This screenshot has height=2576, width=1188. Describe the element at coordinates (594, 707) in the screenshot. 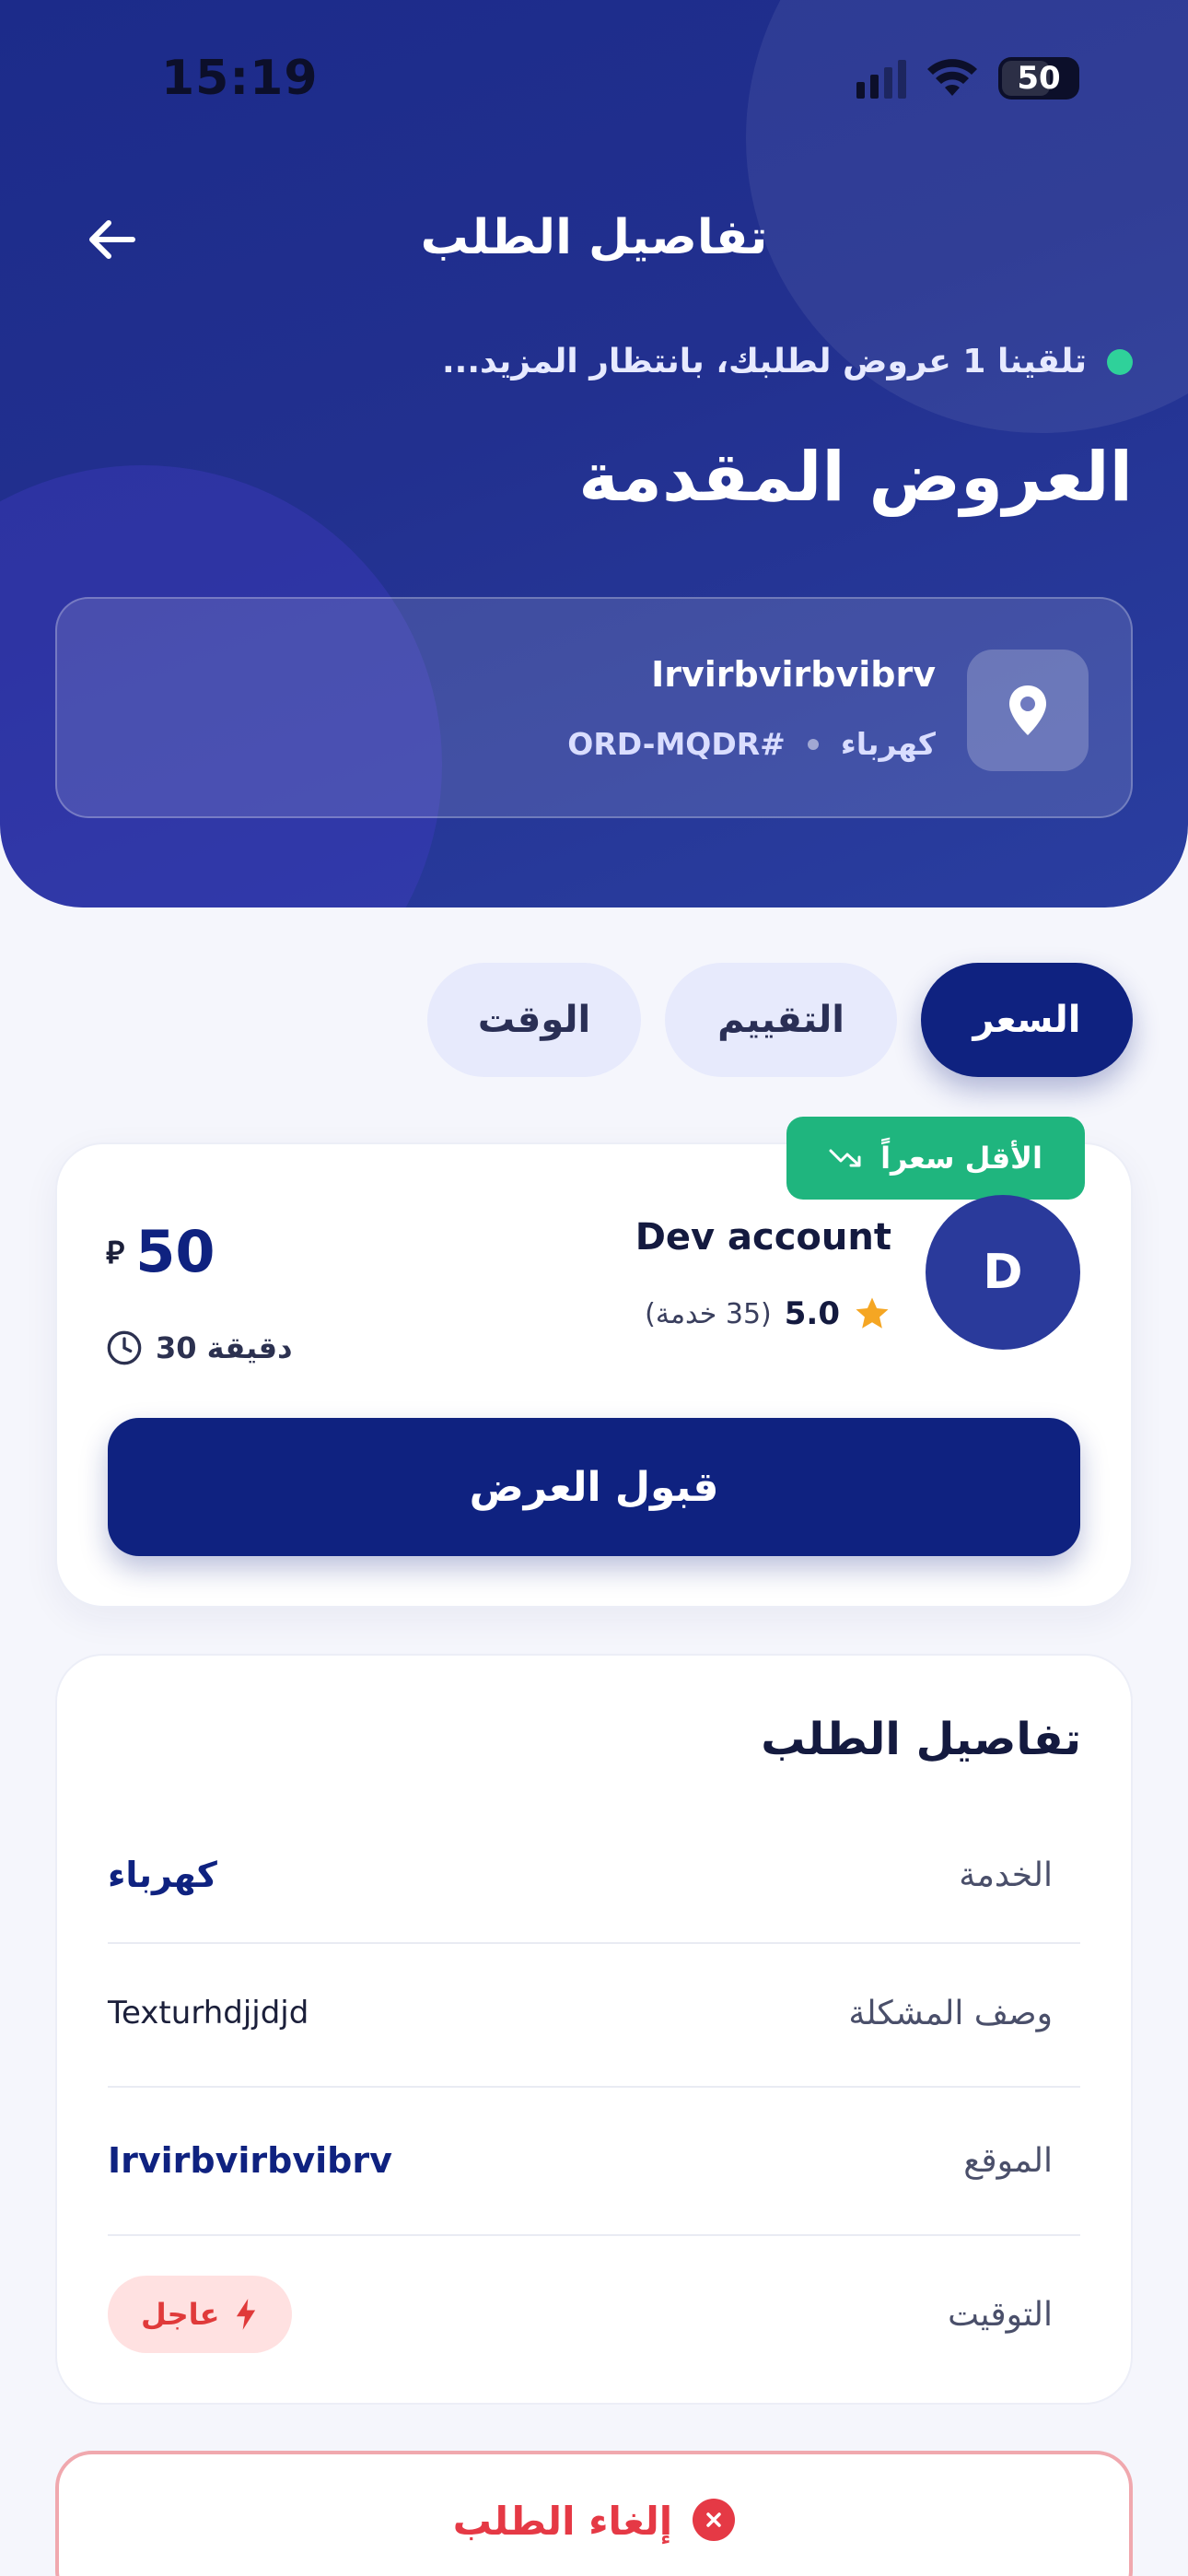

I see `order-summary-card: Irvirbvirbvibrv كهرباء #ORD-MQDR` at that location.